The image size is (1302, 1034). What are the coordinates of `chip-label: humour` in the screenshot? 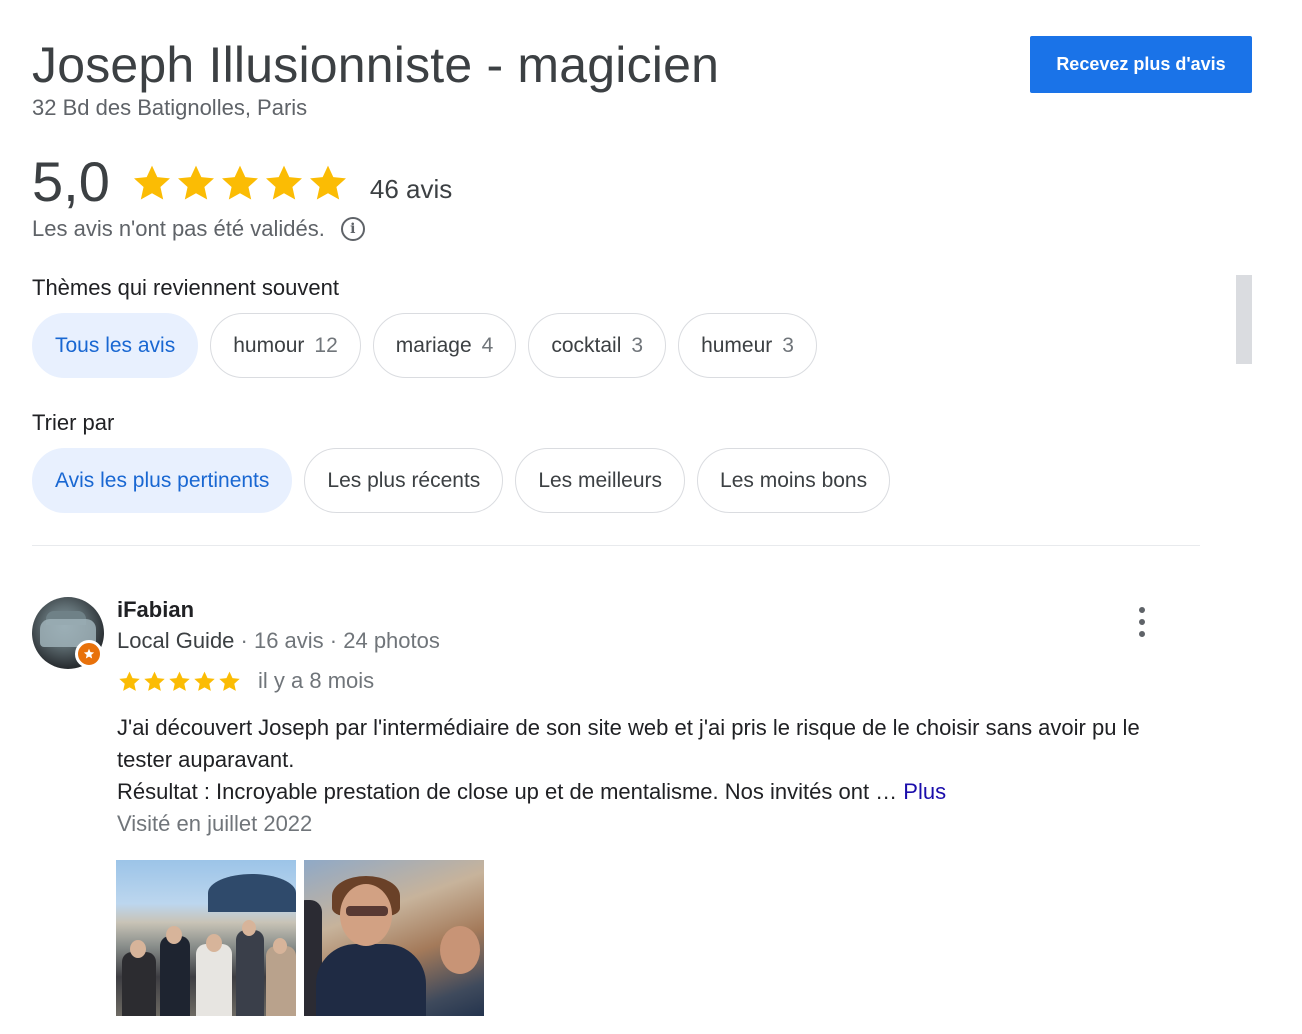 It's located at (269, 345).